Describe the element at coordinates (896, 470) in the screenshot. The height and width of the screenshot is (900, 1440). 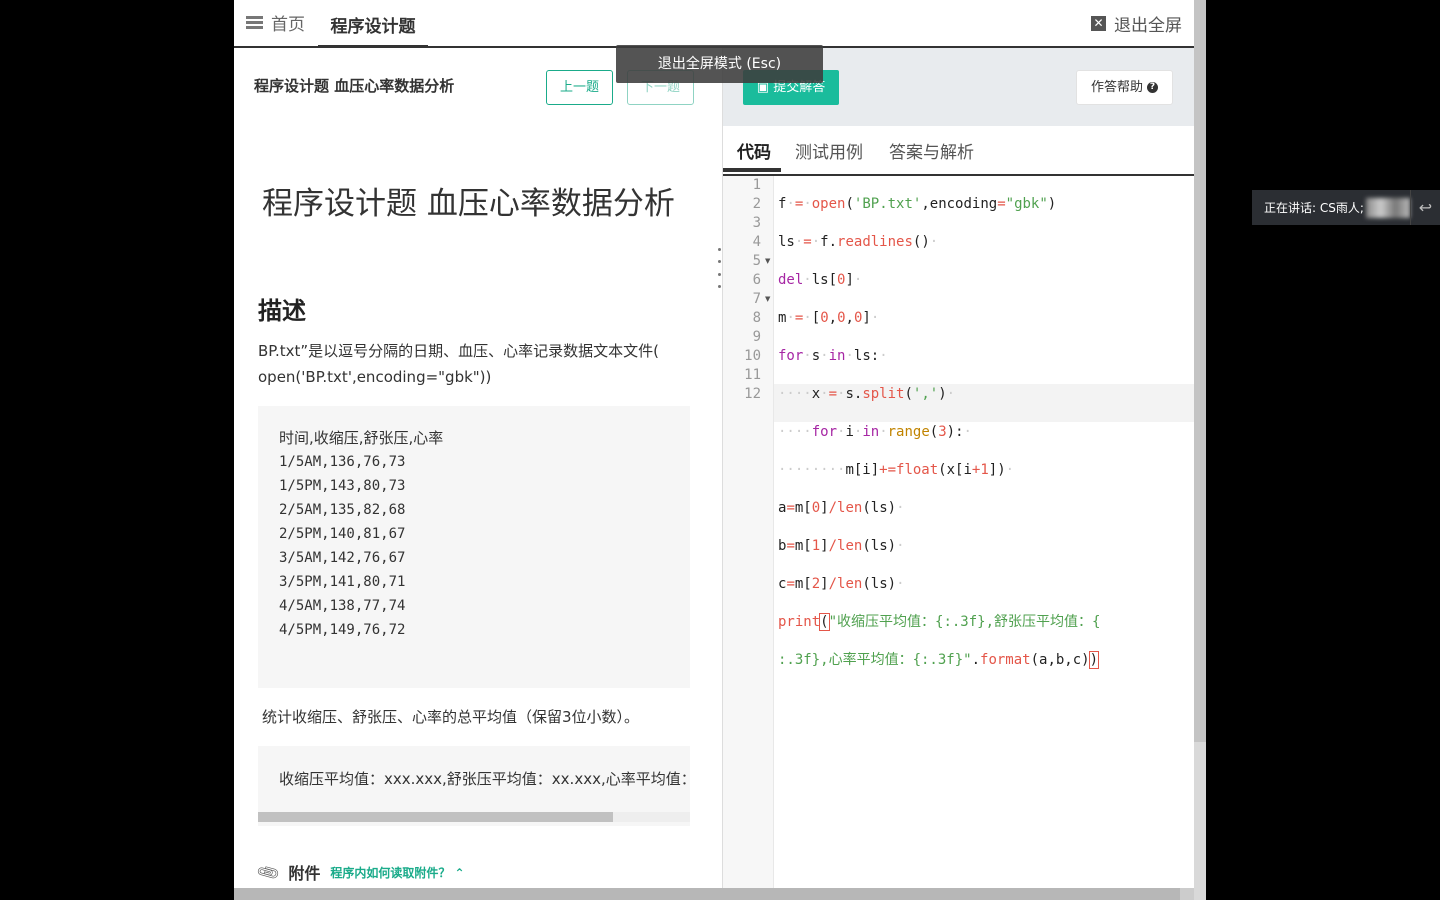
I see `code-line: ········m[i]+=float(x[i+1])·` at that location.